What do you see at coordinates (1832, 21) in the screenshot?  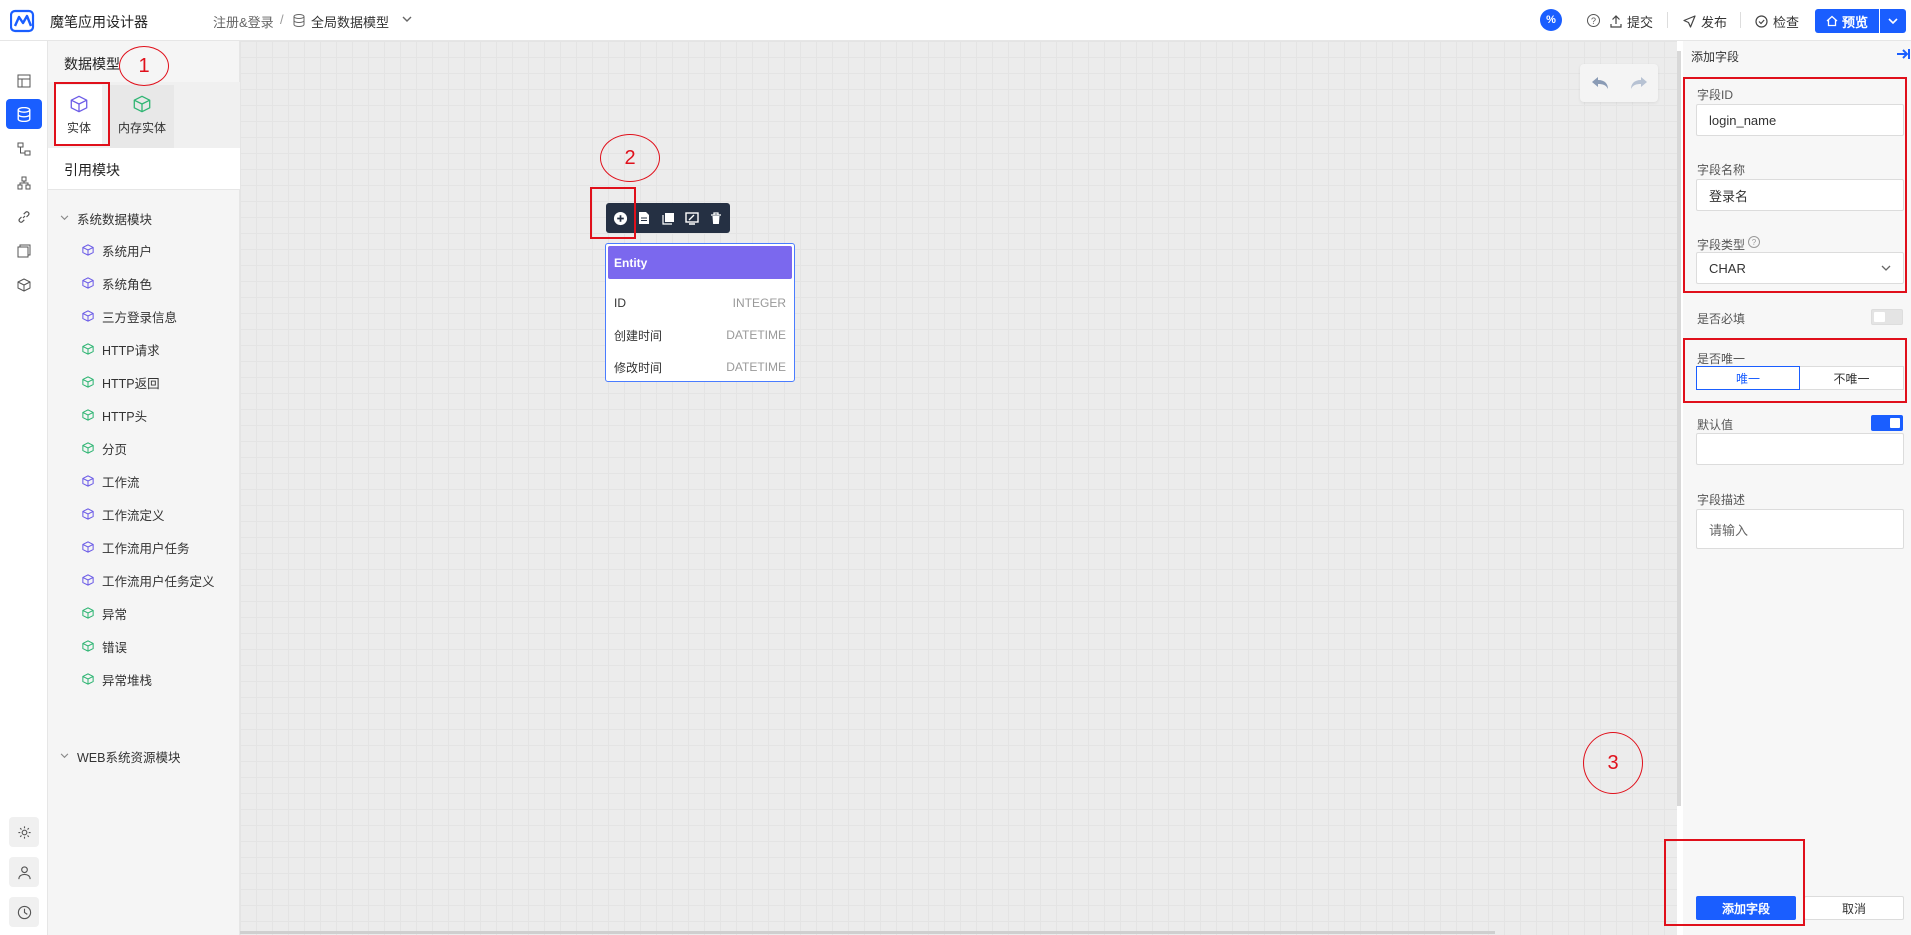 I see `home-icon` at bounding box center [1832, 21].